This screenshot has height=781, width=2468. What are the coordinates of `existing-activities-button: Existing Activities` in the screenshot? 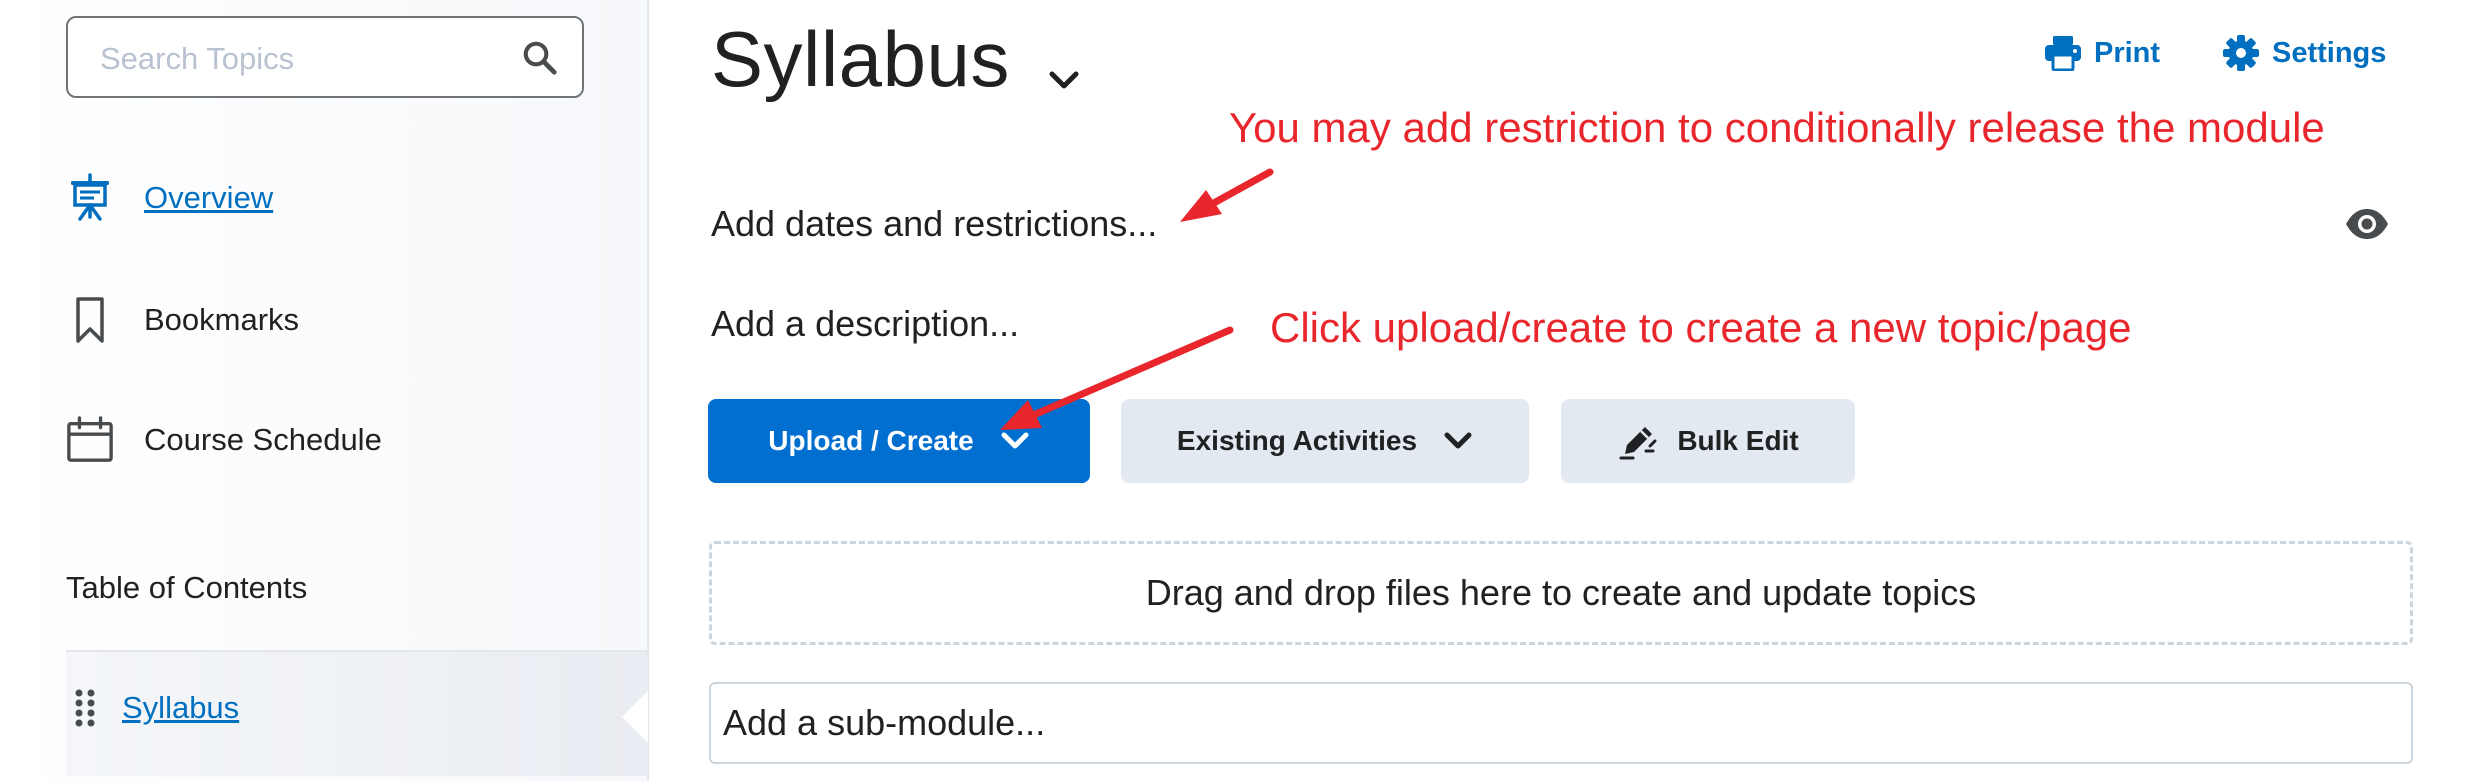 It's located at (1325, 441).